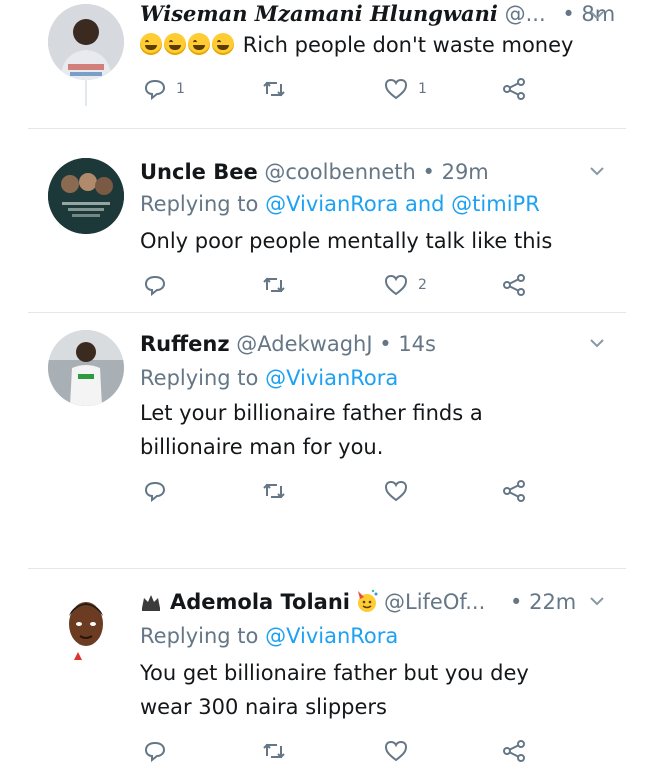  I want to click on display-name: Wiseman Mzamani Hlungwani, so click(319, 13).